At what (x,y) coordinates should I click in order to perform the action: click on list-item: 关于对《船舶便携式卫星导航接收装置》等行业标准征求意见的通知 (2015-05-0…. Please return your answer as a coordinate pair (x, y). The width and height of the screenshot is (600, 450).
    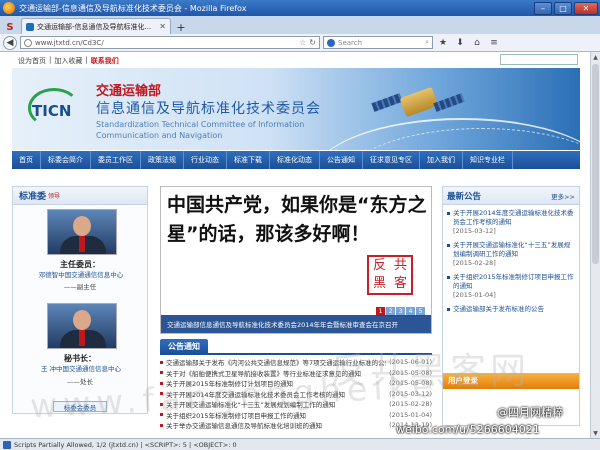
    Looking at the image, I should click on (296, 373).